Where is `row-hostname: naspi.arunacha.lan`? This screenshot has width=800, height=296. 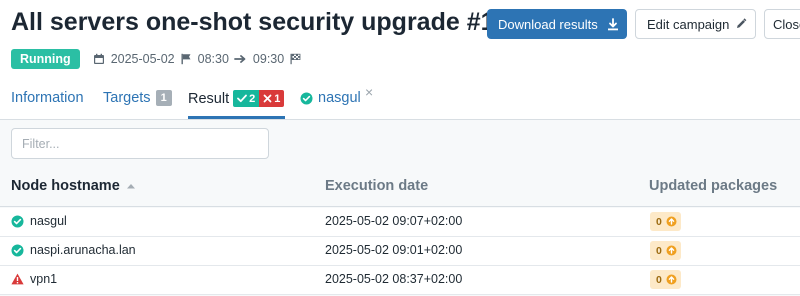
row-hostname: naspi.arunacha.lan is located at coordinates (83, 250).